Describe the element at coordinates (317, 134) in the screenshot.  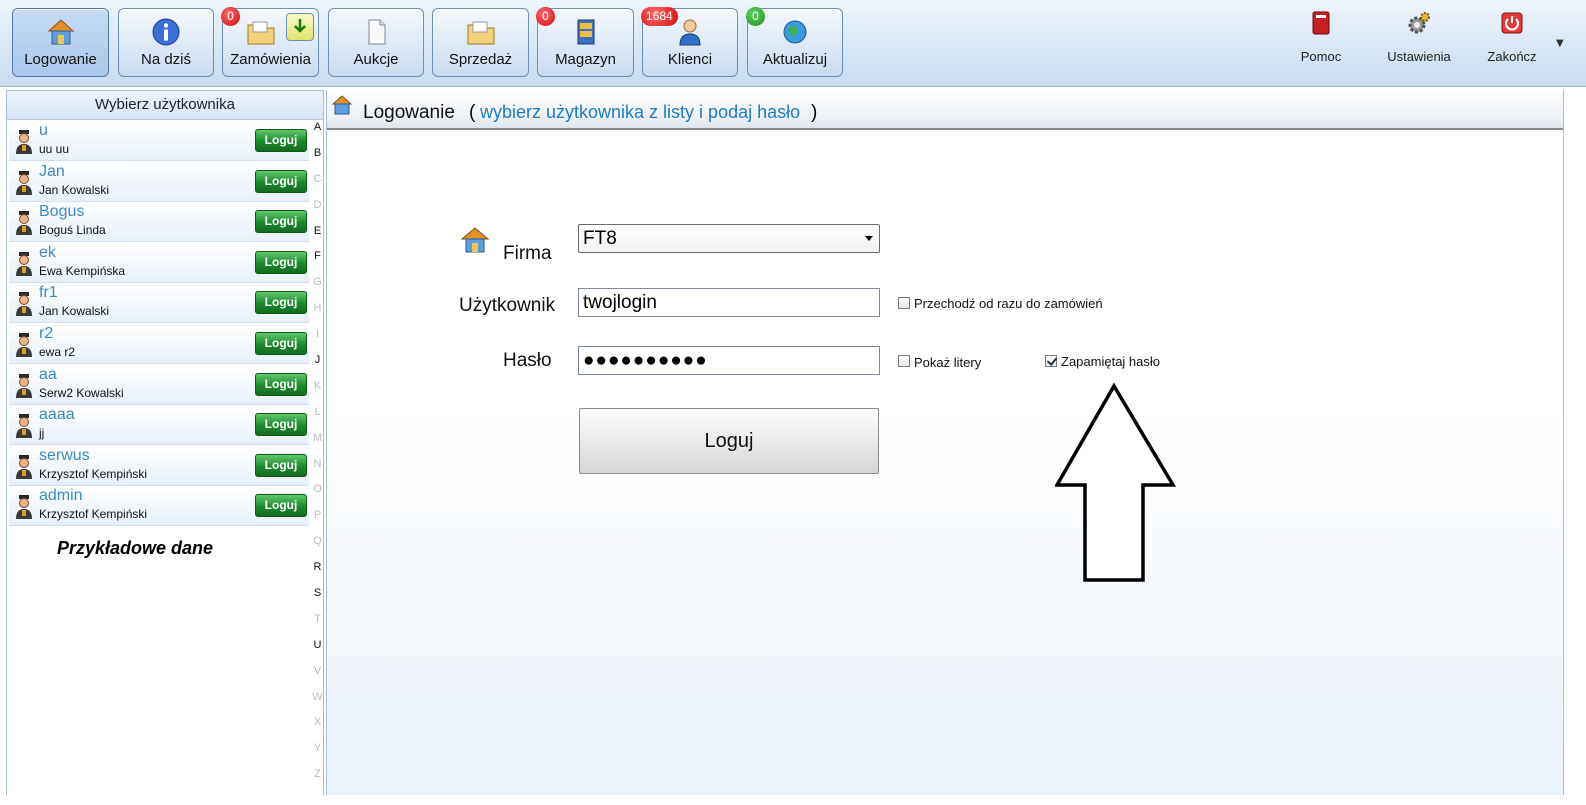
I see `alphabet-letter: A` at that location.